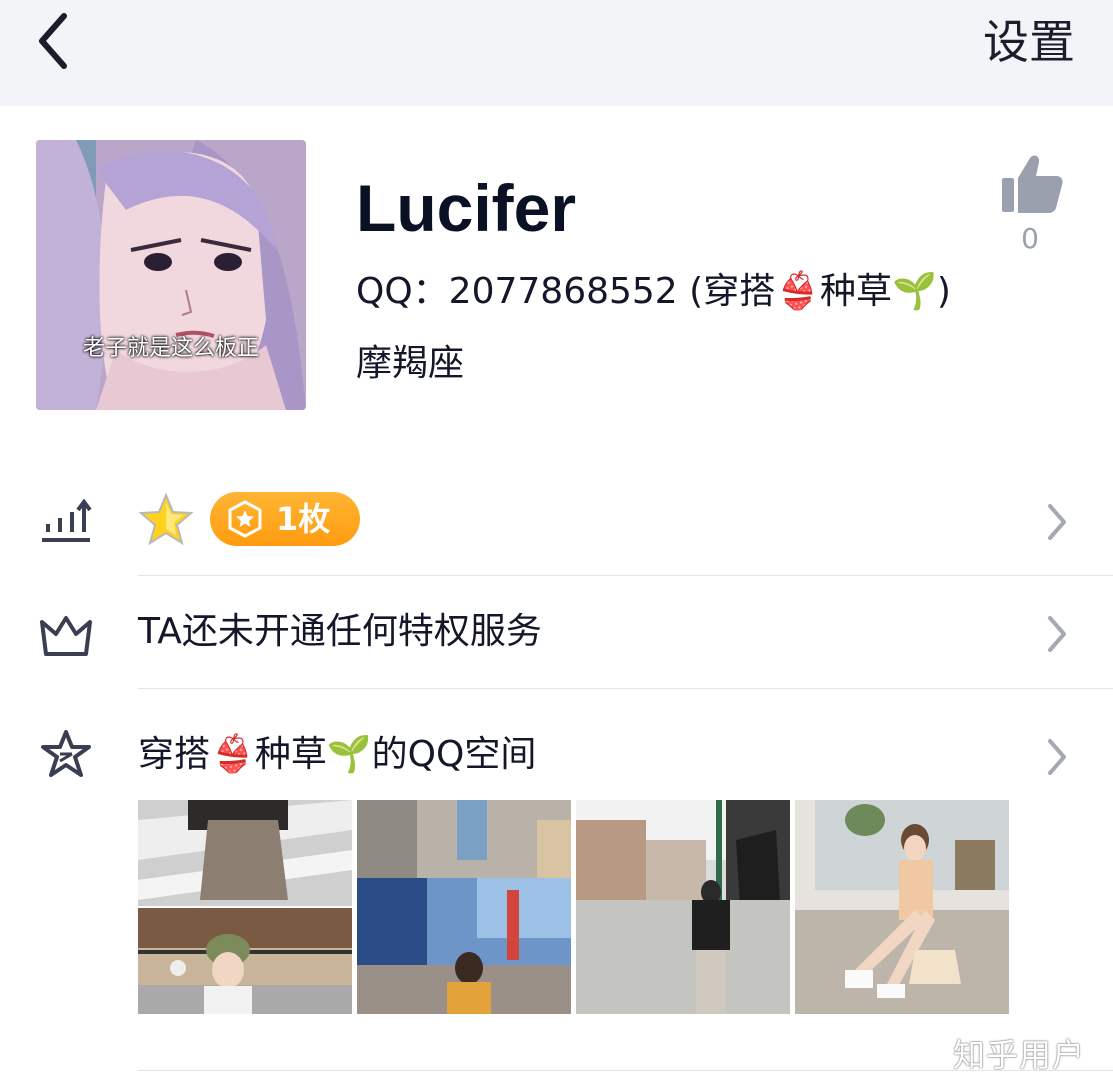 This screenshot has height=1092, width=1113. I want to click on settings-button: 设置, so click(1029, 42).